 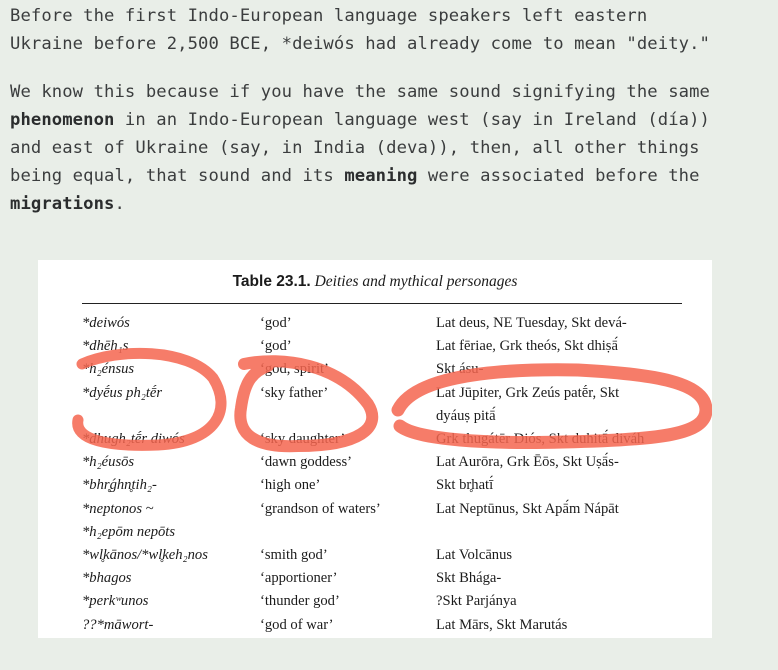 I want to click on table-cell-reflexes: ?Skt Parjánya, so click(x=476, y=601).